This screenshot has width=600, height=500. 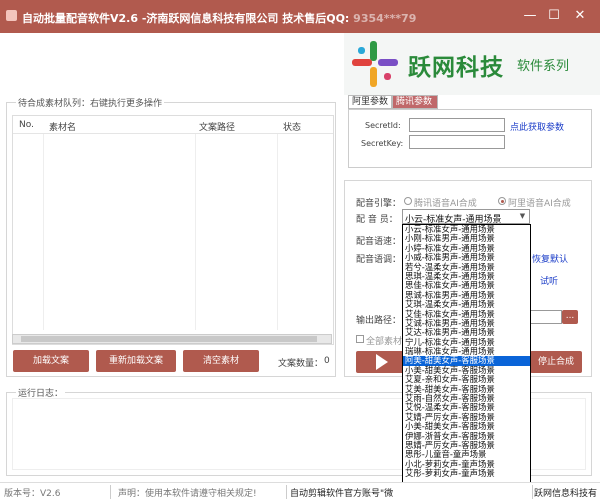 What do you see at coordinates (554, 16) in the screenshot?
I see `maximize-icon: ☐` at bounding box center [554, 16].